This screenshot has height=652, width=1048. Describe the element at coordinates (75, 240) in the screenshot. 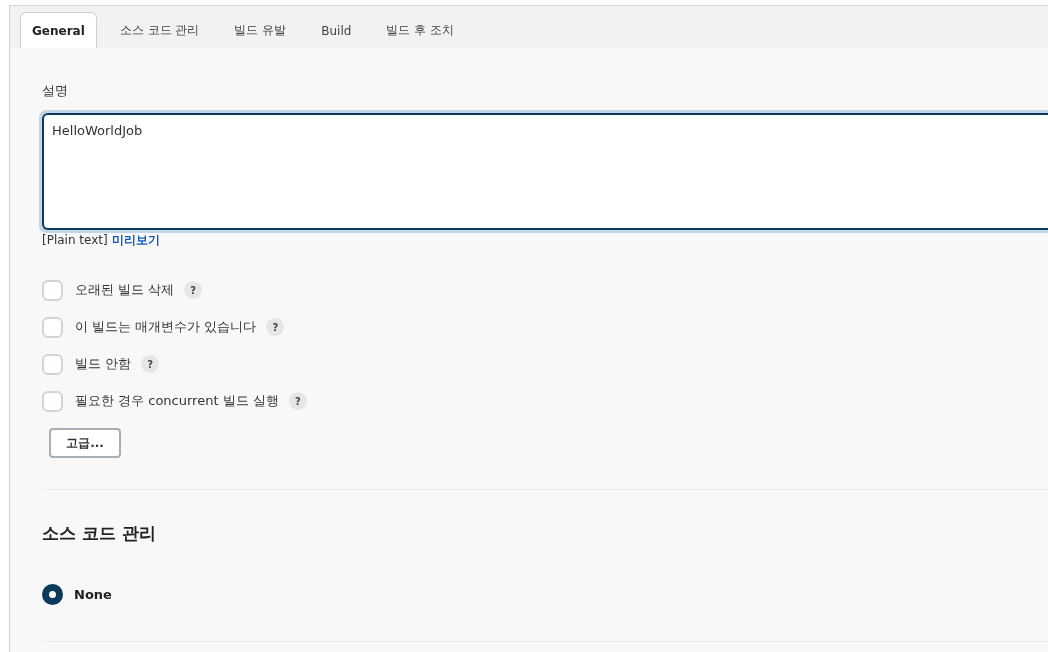

I see `format-note: [Plain text]` at that location.